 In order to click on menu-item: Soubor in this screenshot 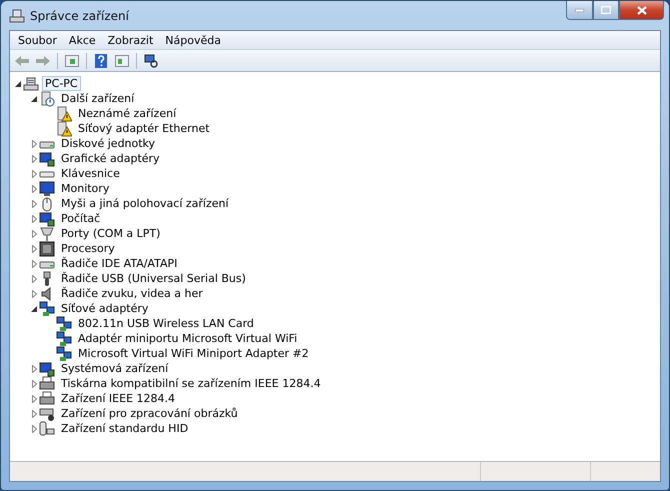, I will do `click(37, 40)`.